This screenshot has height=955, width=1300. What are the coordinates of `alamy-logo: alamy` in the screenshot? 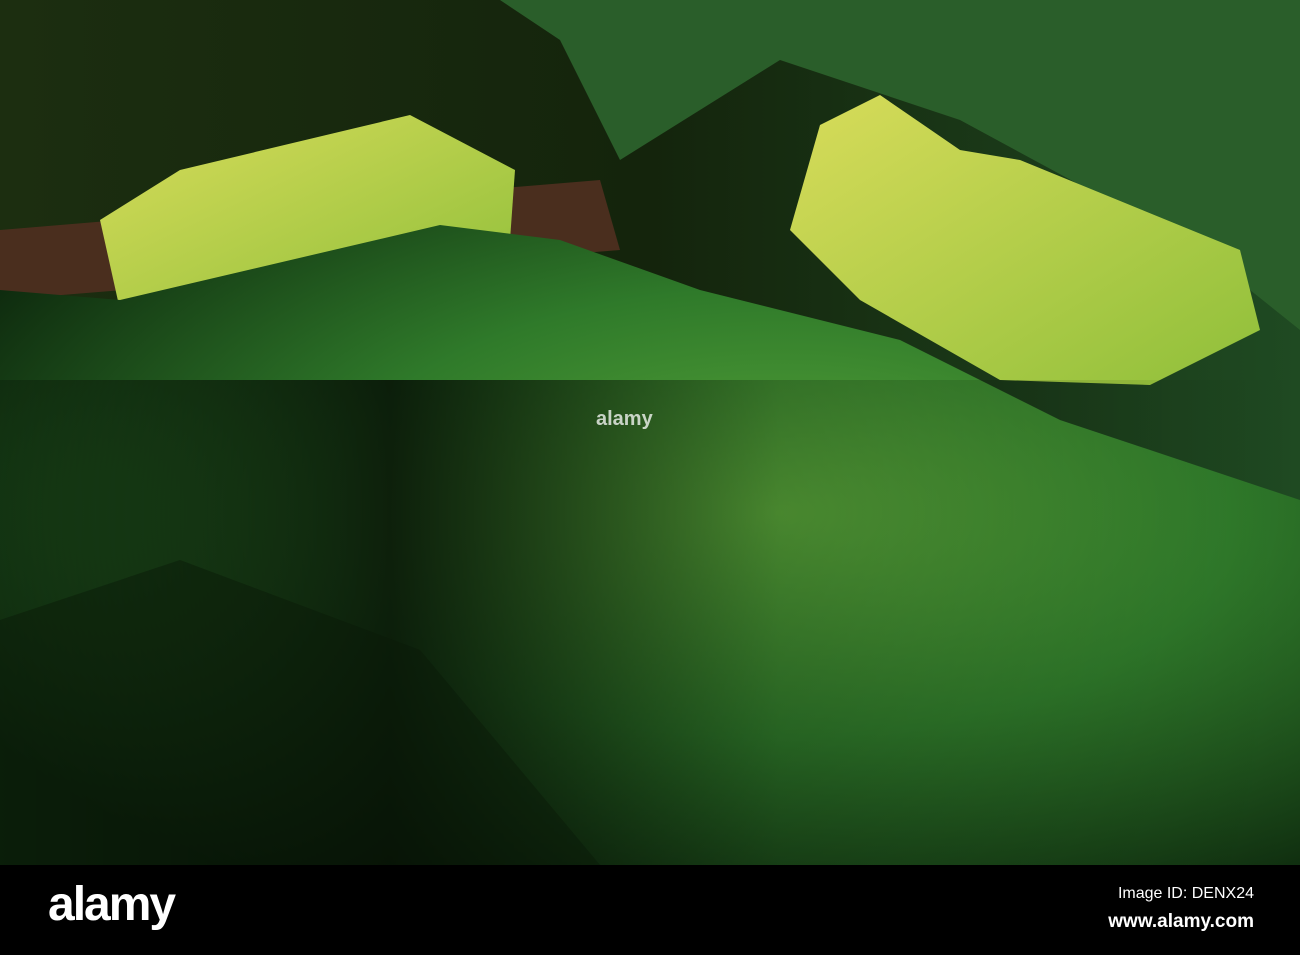 It's located at (112, 904).